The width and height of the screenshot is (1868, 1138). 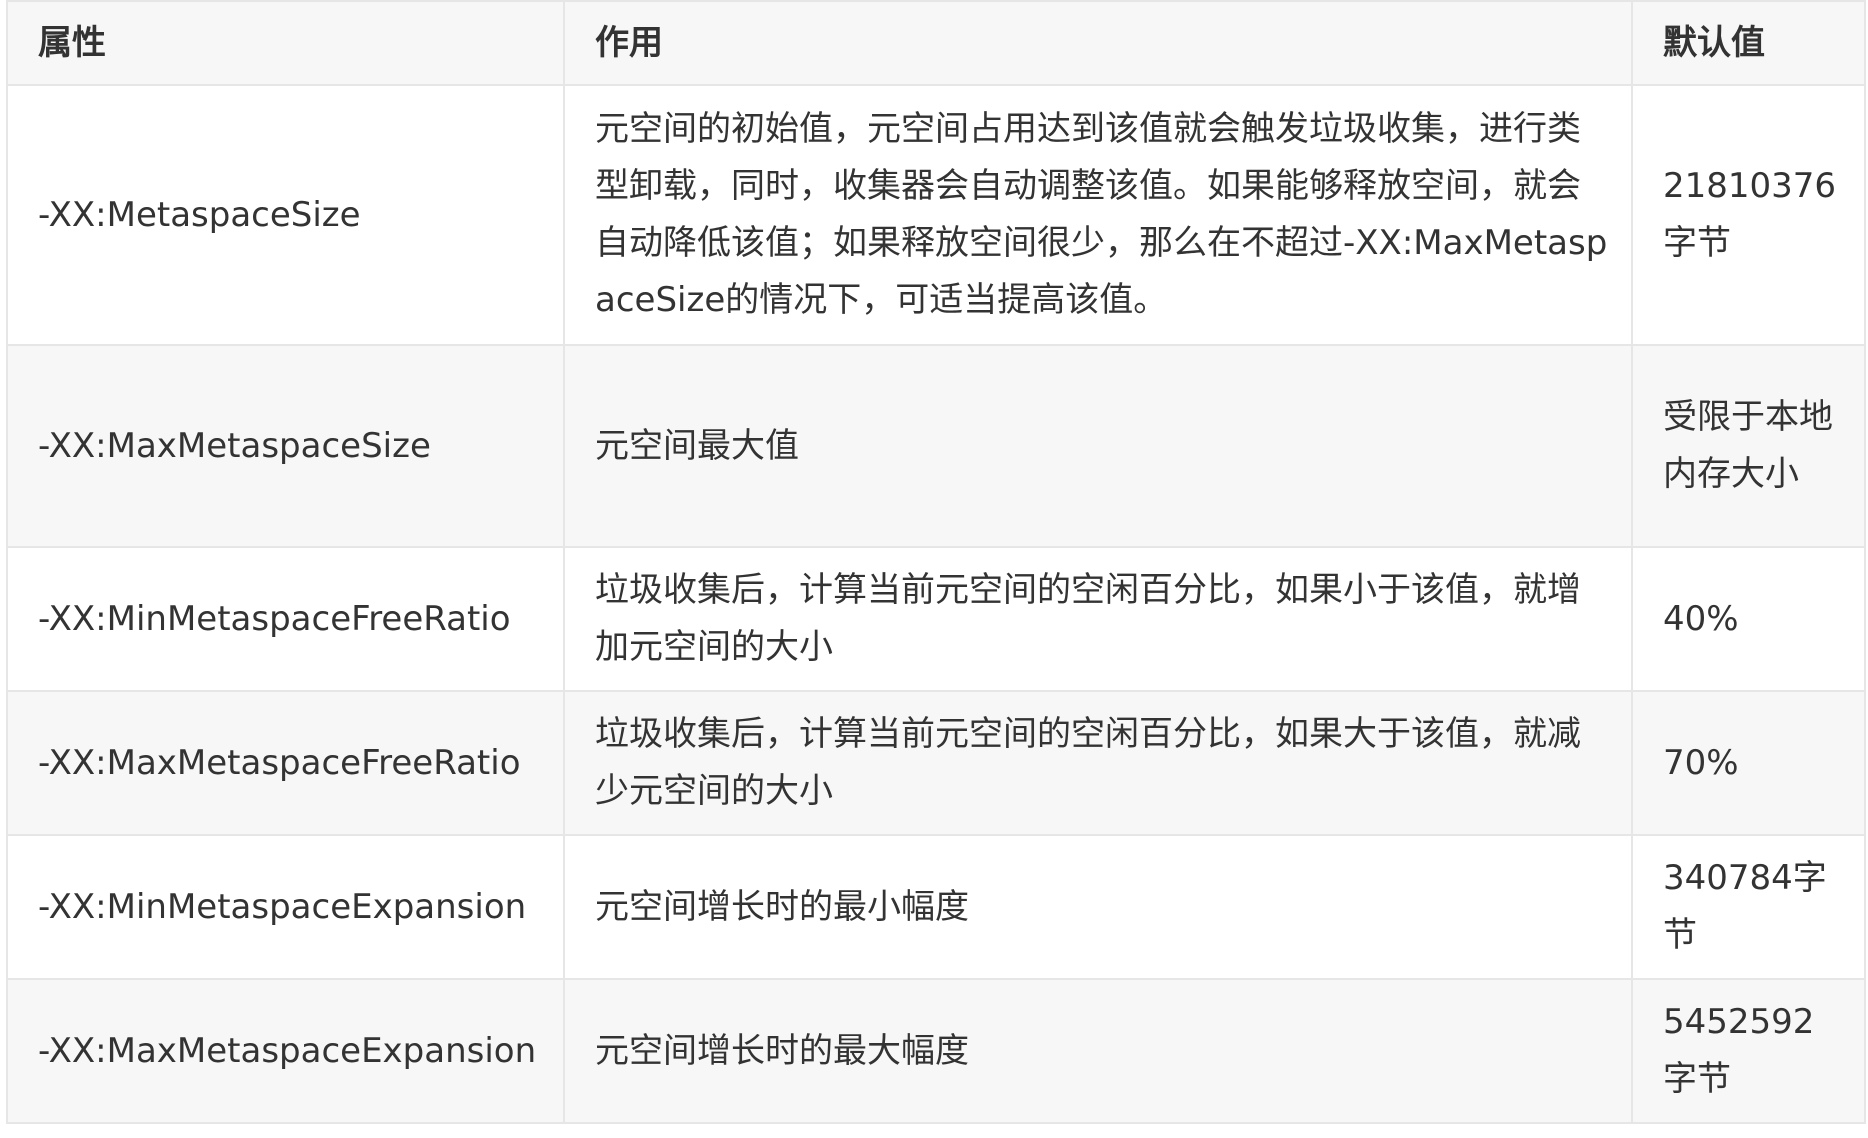 What do you see at coordinates (285, 619) in the screenshot?
I see `cell-property: -XX:MinMetaspaceFreeRatio` at bounding box center [285, 619].